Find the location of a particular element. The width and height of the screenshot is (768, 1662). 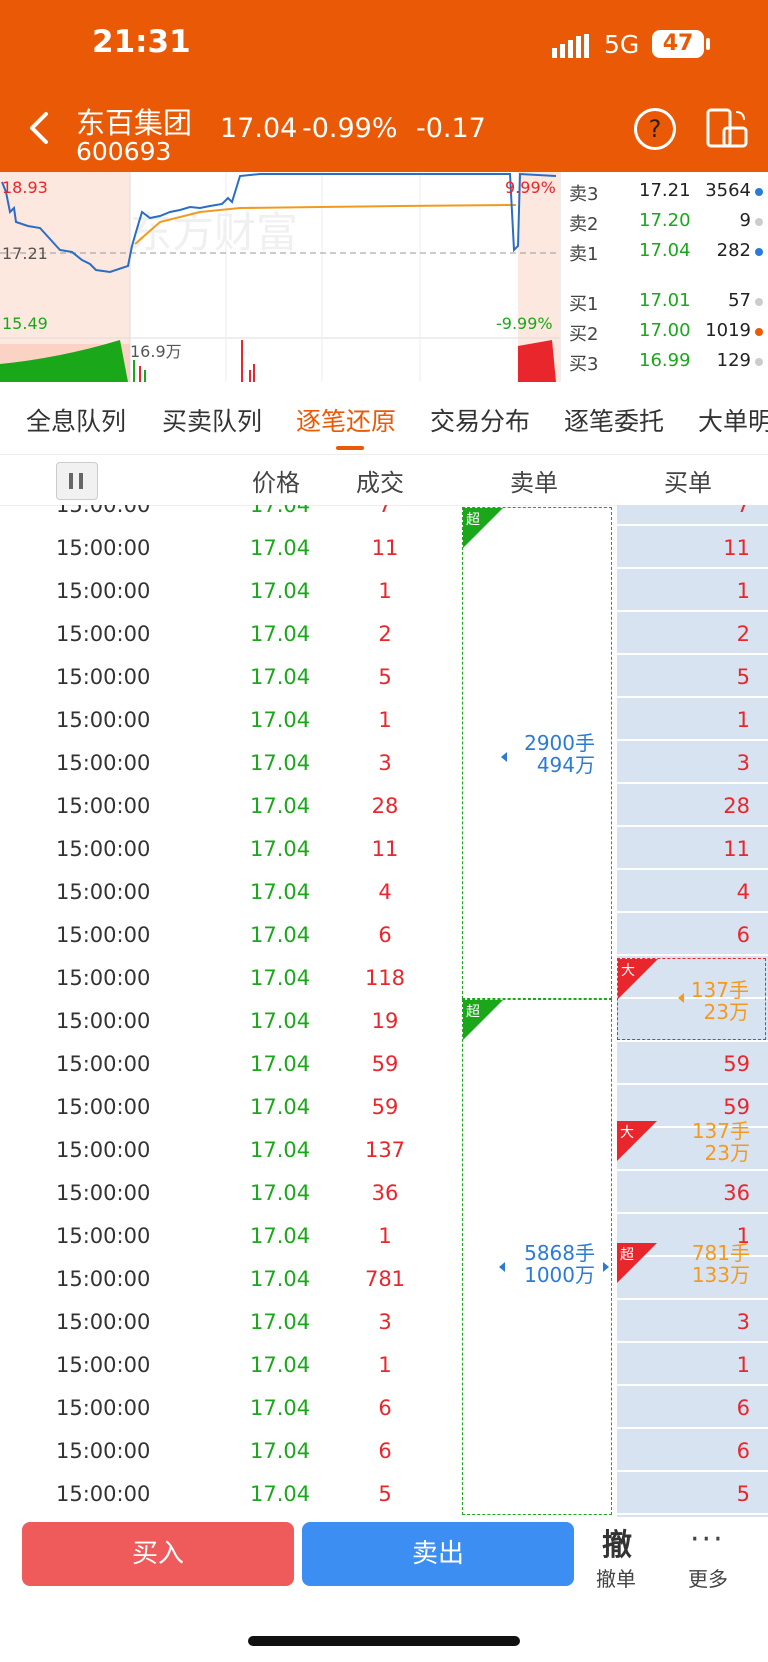

ask-dot is located at coordinates (759, 192).